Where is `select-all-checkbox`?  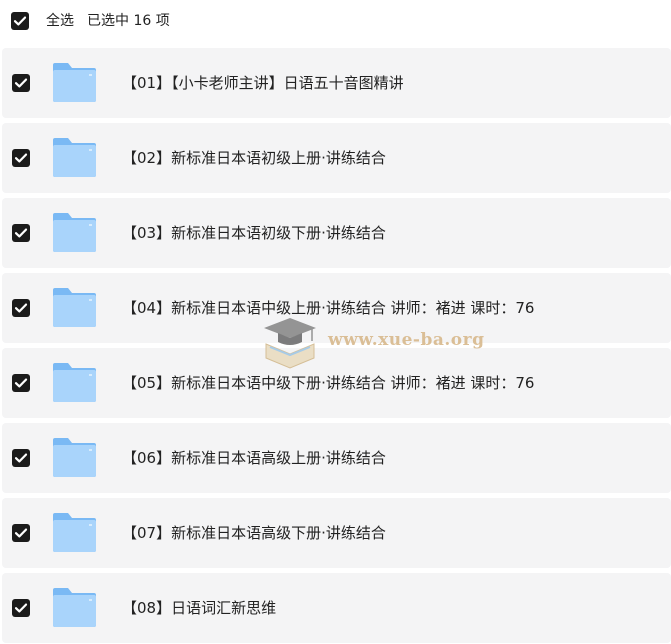
select-all-checkbox is located at coordinates (20, 21).